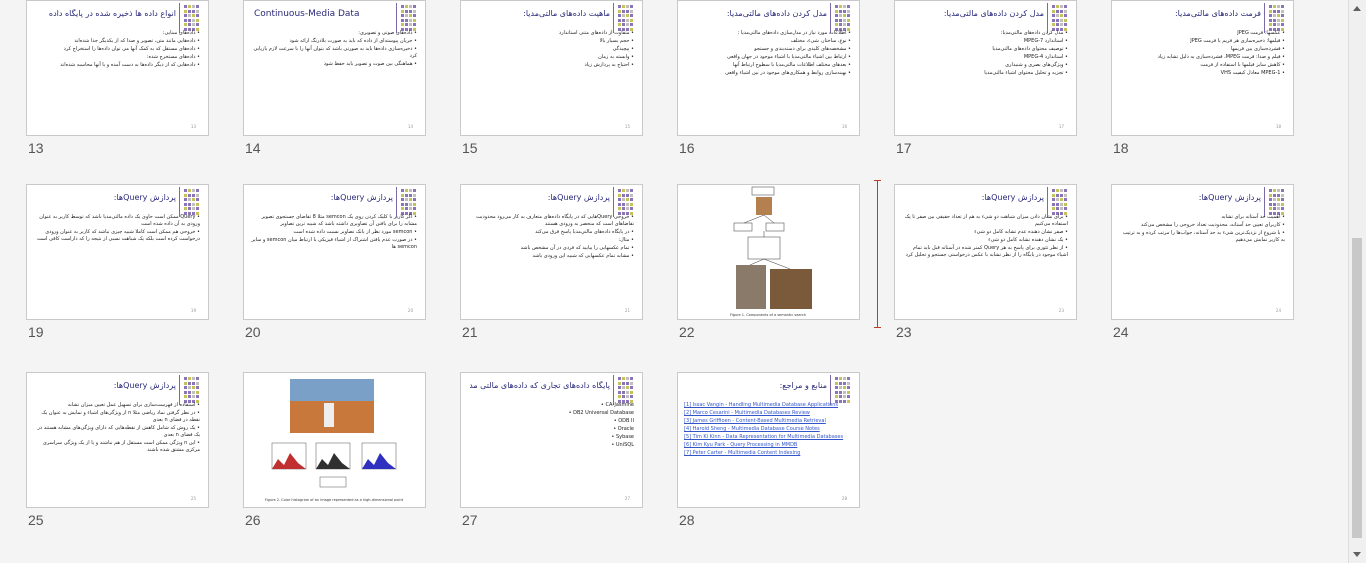  What do you see at coordinates (470, 332) in the screenshot?
I see `slide-number-label: 21` at bounding box center [470, 332].